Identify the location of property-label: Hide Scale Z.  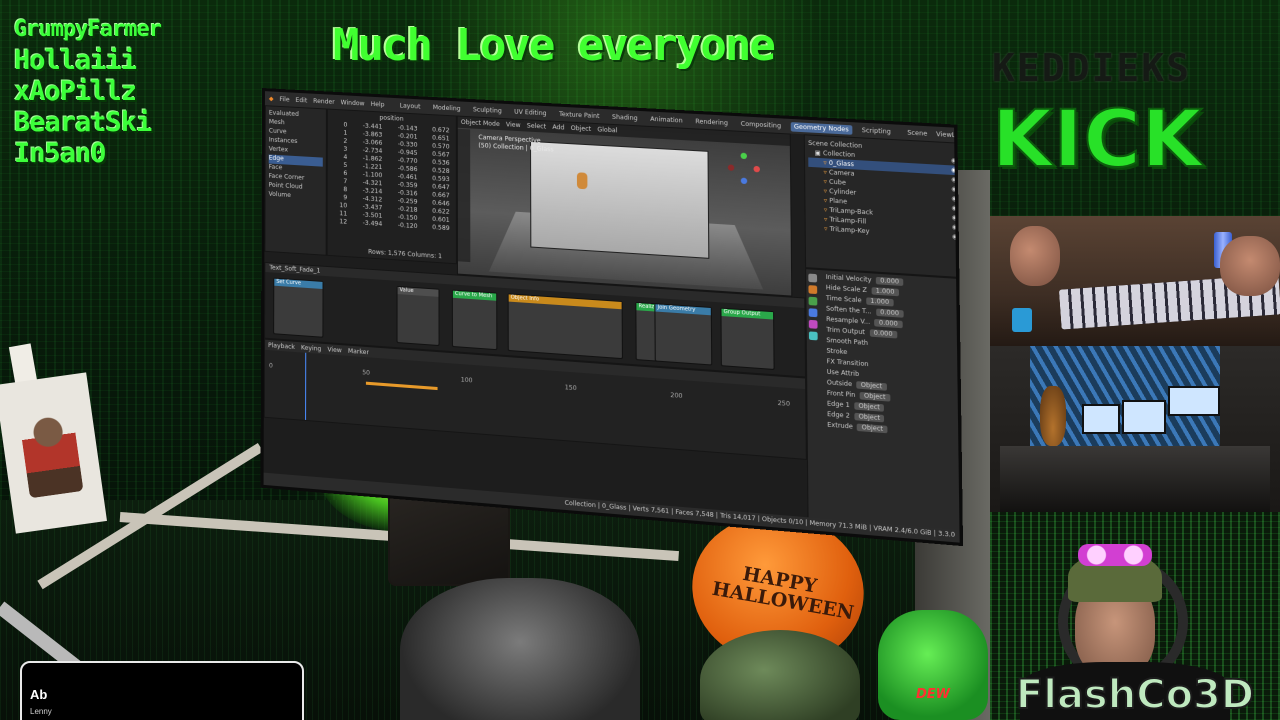
(846, 289).